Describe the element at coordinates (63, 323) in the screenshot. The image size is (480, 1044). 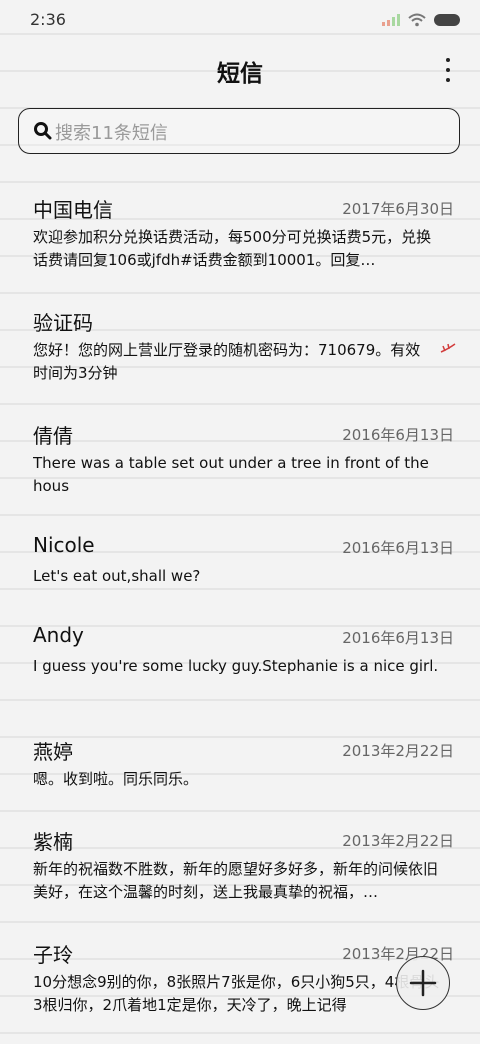
I see `message-sender: 验证码` at that location.